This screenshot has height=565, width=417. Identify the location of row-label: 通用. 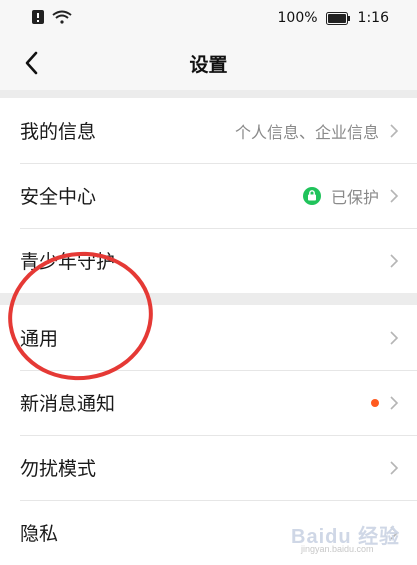
(39, 339).